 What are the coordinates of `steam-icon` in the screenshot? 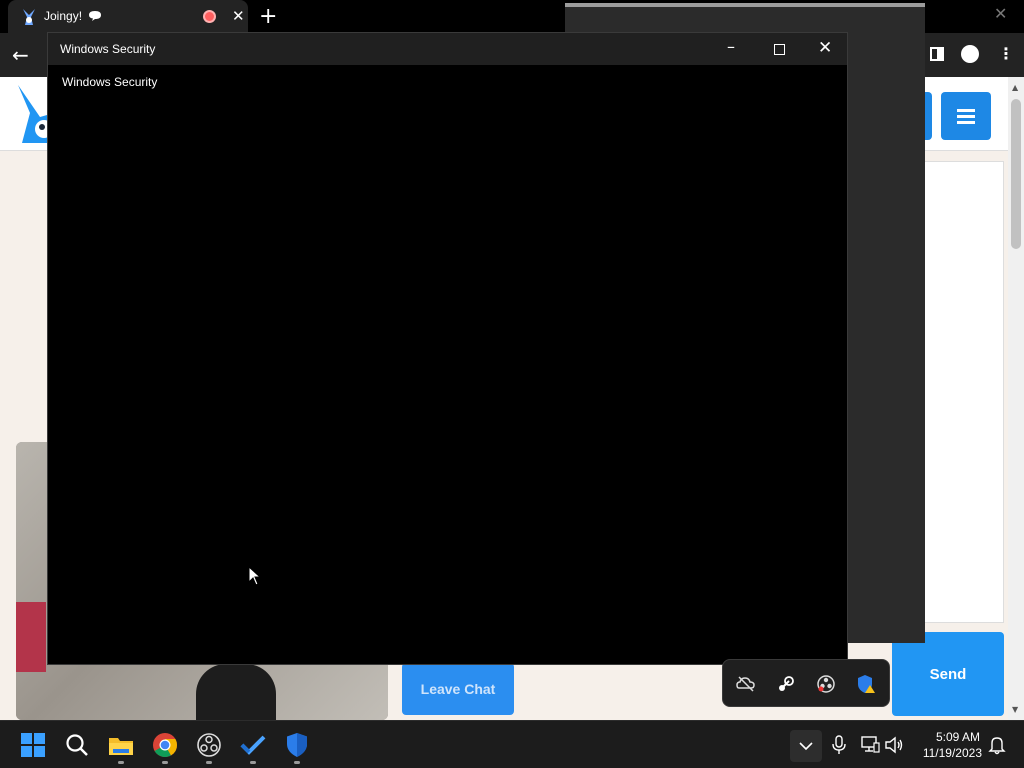 It's located at (786, 684).